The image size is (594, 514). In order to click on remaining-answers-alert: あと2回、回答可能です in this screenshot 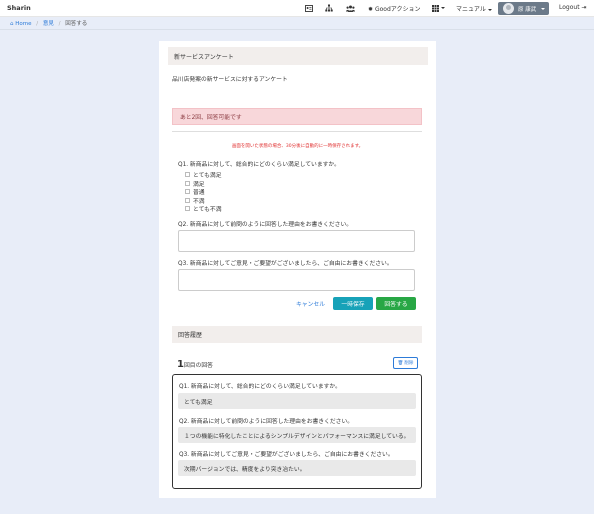, I will do `click(297, 116)`.